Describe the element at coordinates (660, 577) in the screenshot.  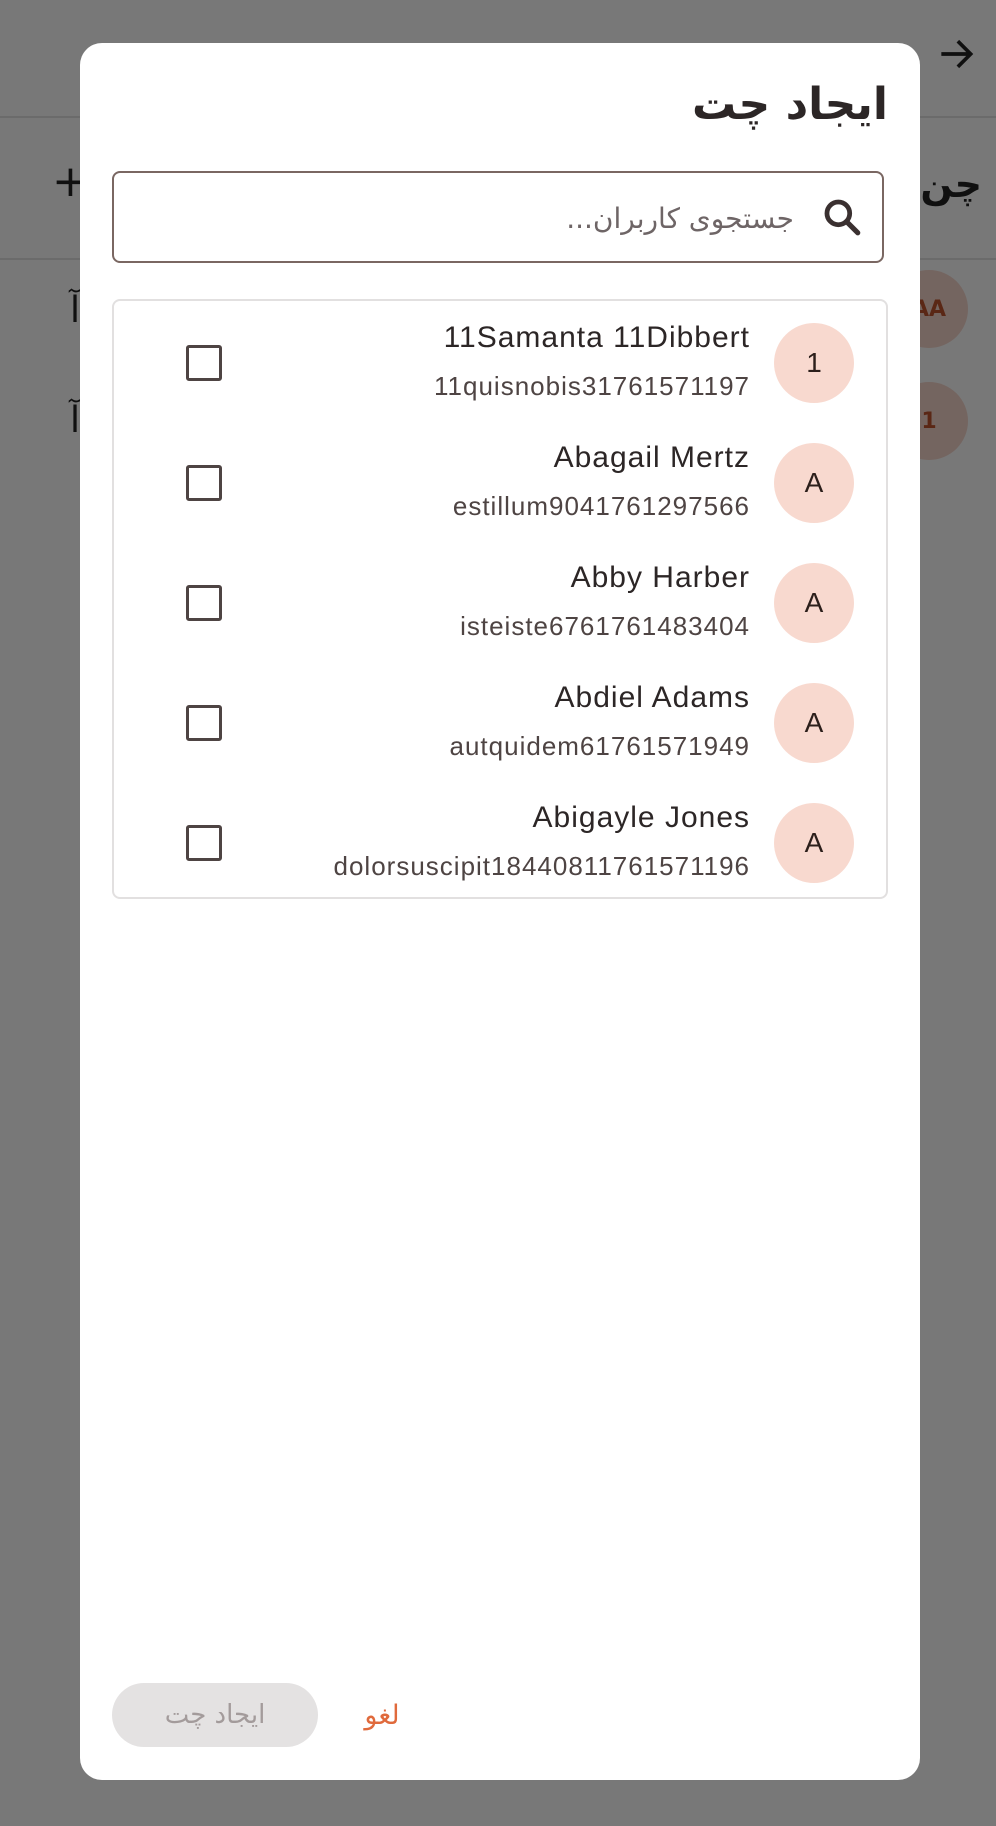
I see `user-name: Abby Harber` at that location.